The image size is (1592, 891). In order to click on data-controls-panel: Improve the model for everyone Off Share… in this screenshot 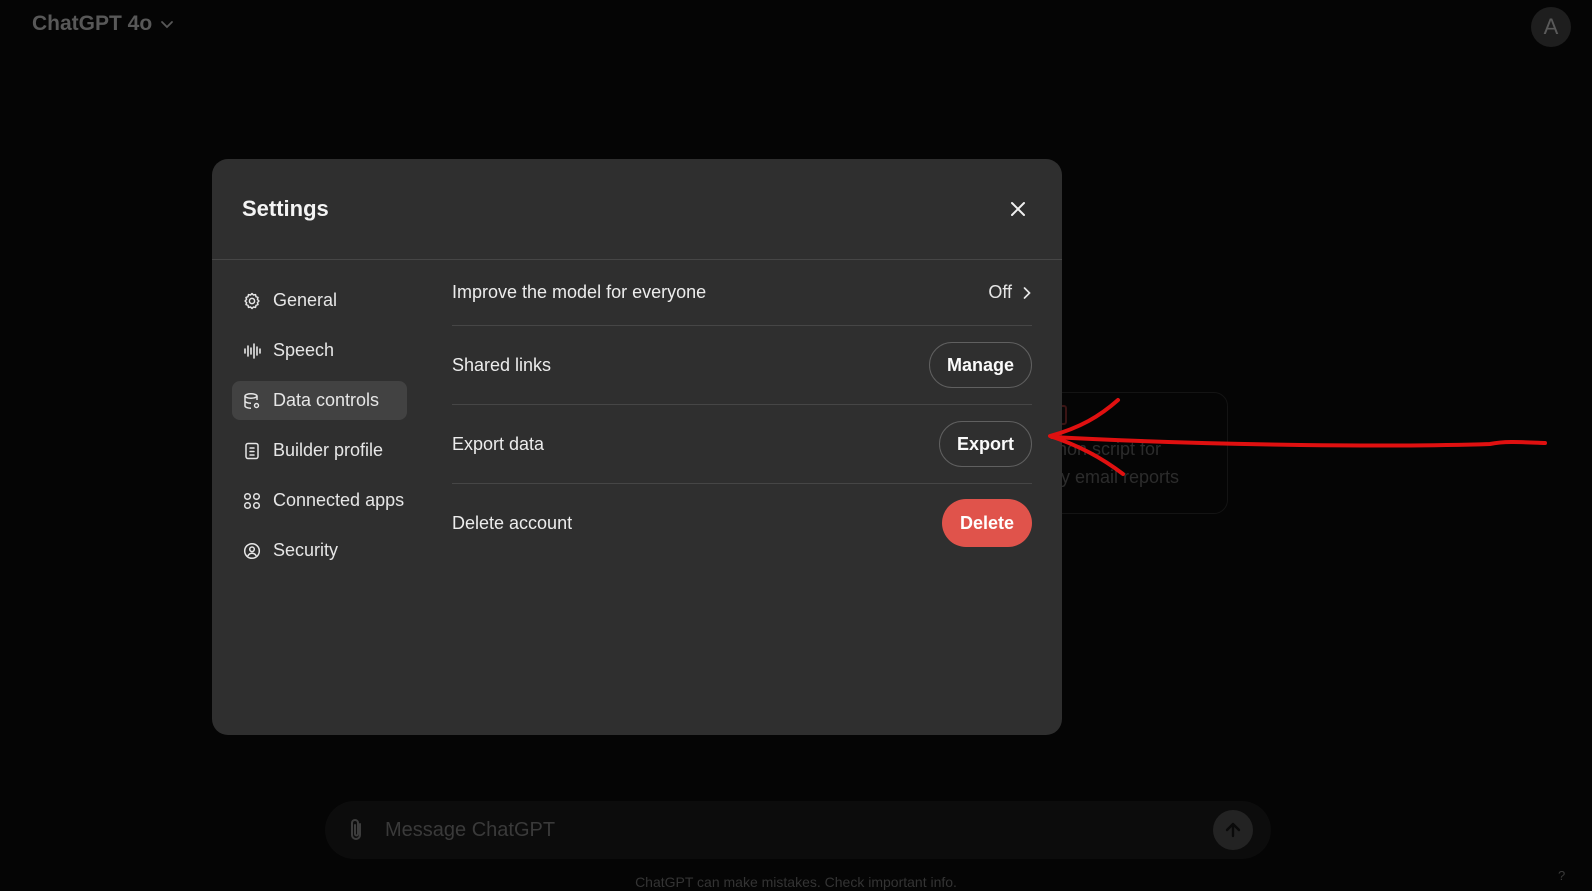, I will do `click(742, 420)`.